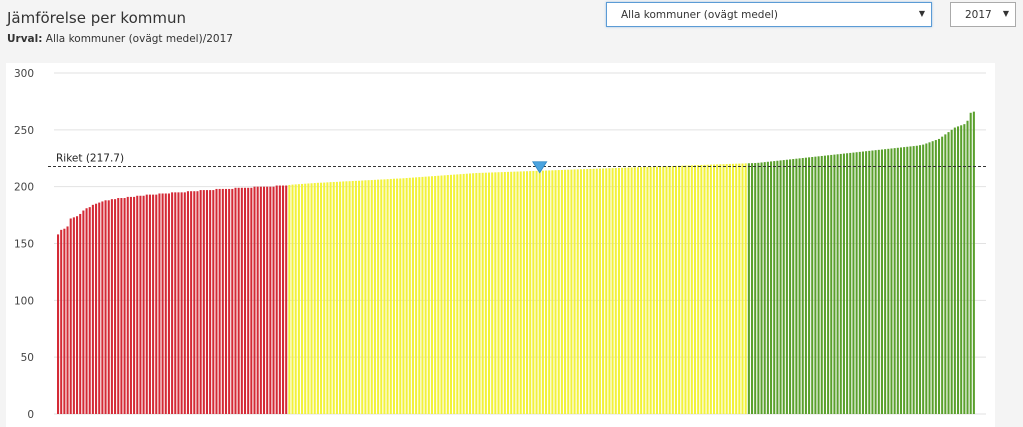 Image resolution: width=1023 pixels, height=427 pixels. What do you see at coordinates (25, 39) in the screenshot?
I see `selection-label: Urval:` at bounding box center [25, 39].